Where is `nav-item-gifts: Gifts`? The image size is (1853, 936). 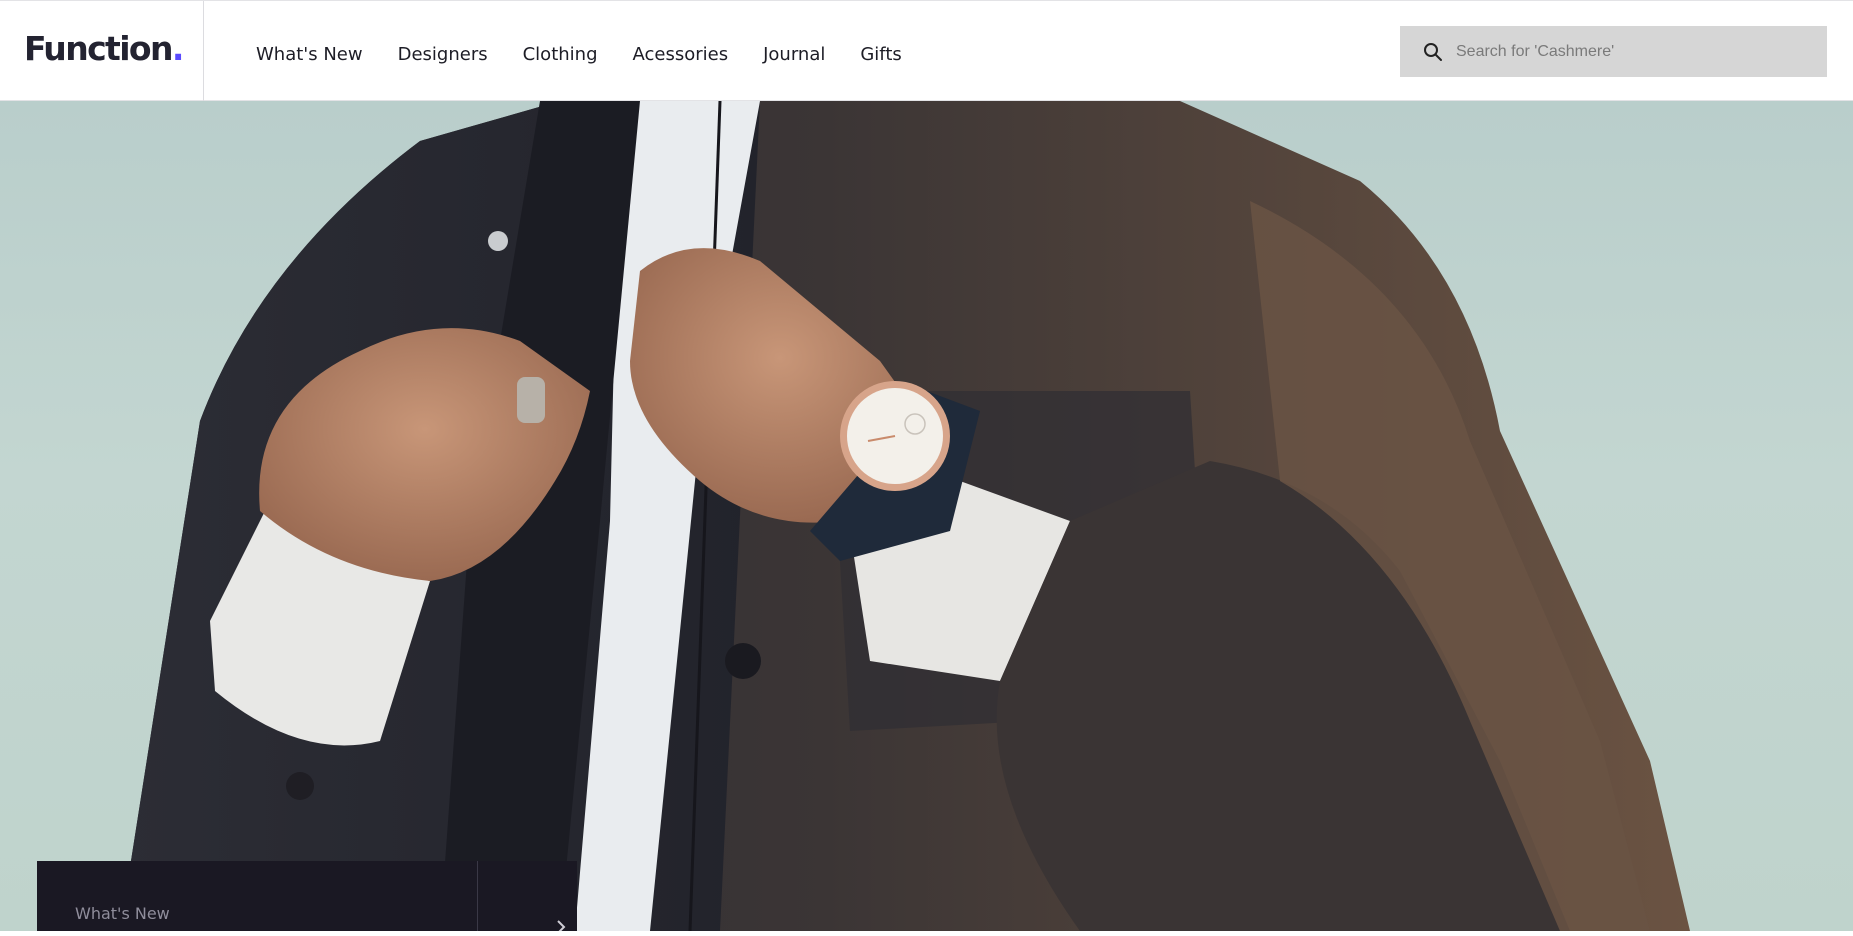
nav-item-gifts: Gifts is located at coordinates (880, 55).